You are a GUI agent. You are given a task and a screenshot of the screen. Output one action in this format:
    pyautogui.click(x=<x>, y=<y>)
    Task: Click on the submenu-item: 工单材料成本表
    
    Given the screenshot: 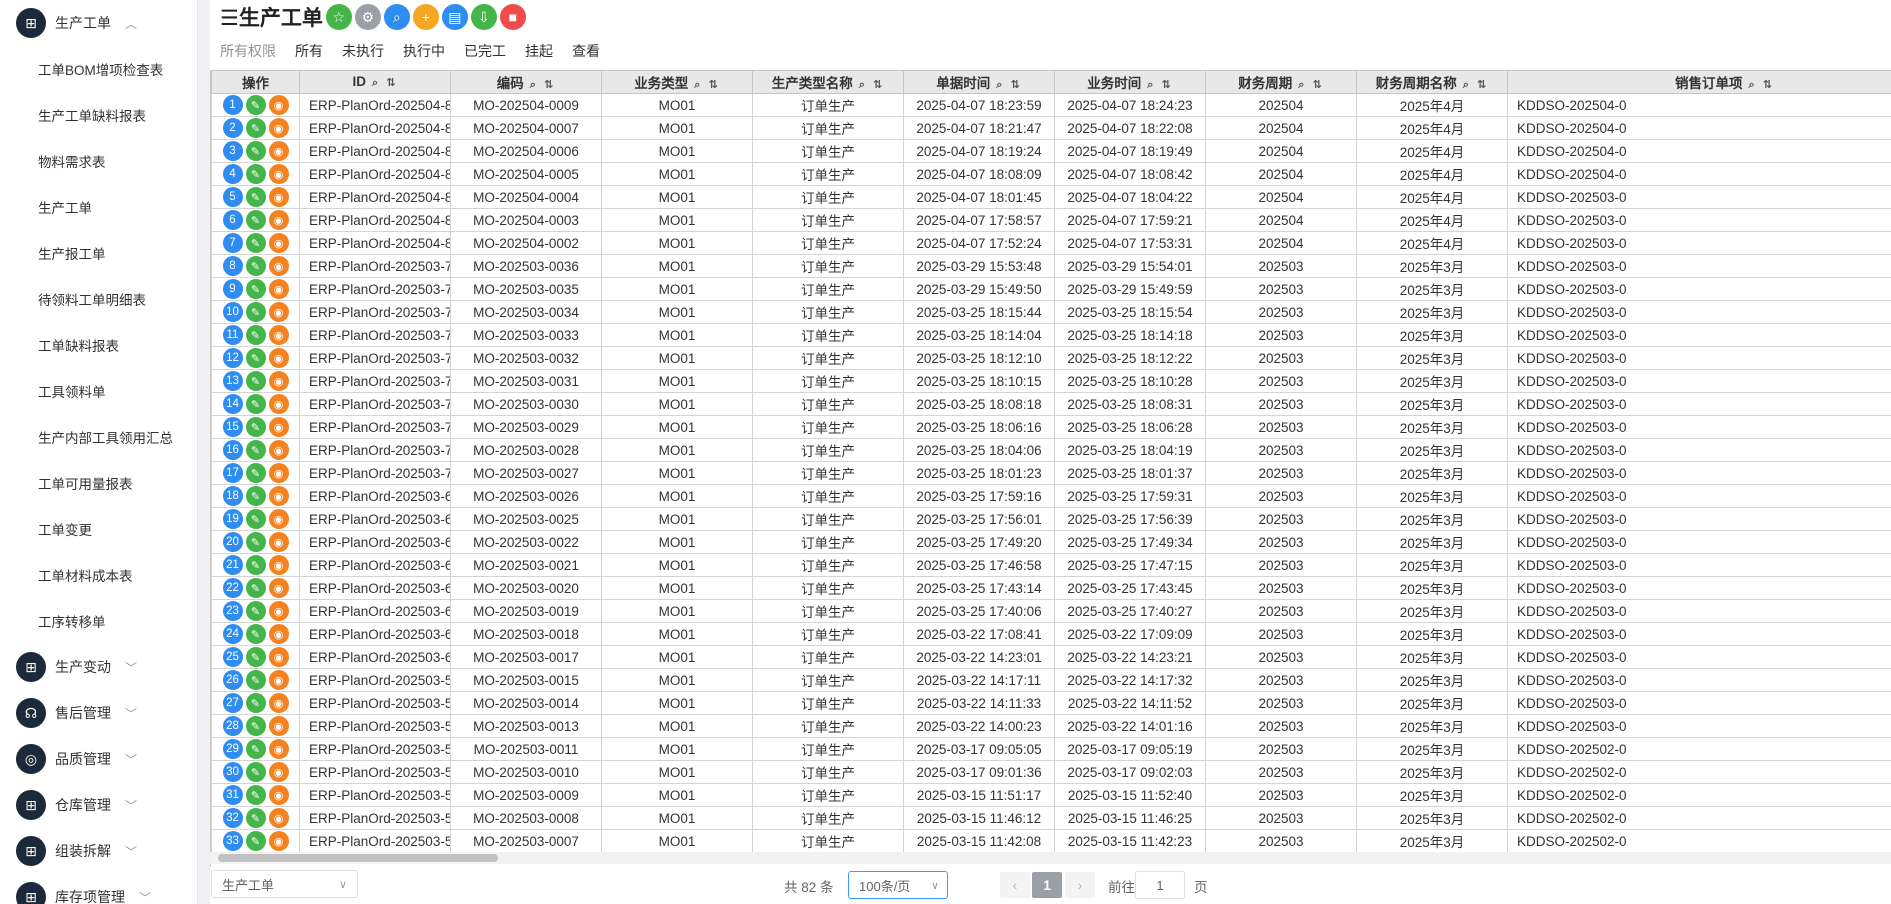 What is the action you would take?
    pyautogui.click(x=98, y=575)
    